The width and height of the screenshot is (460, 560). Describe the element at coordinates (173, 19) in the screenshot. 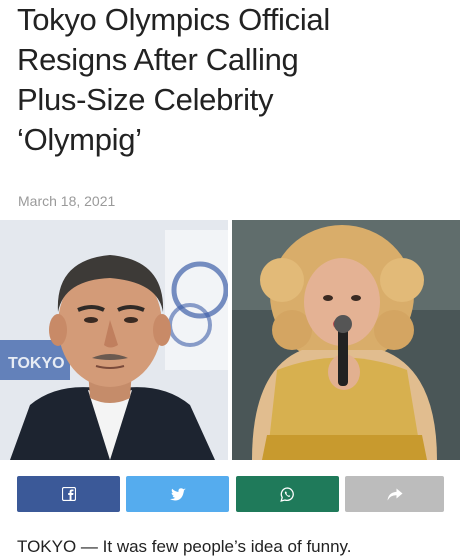

I see `headline-line: Tokyo Olympics Official` at that location.